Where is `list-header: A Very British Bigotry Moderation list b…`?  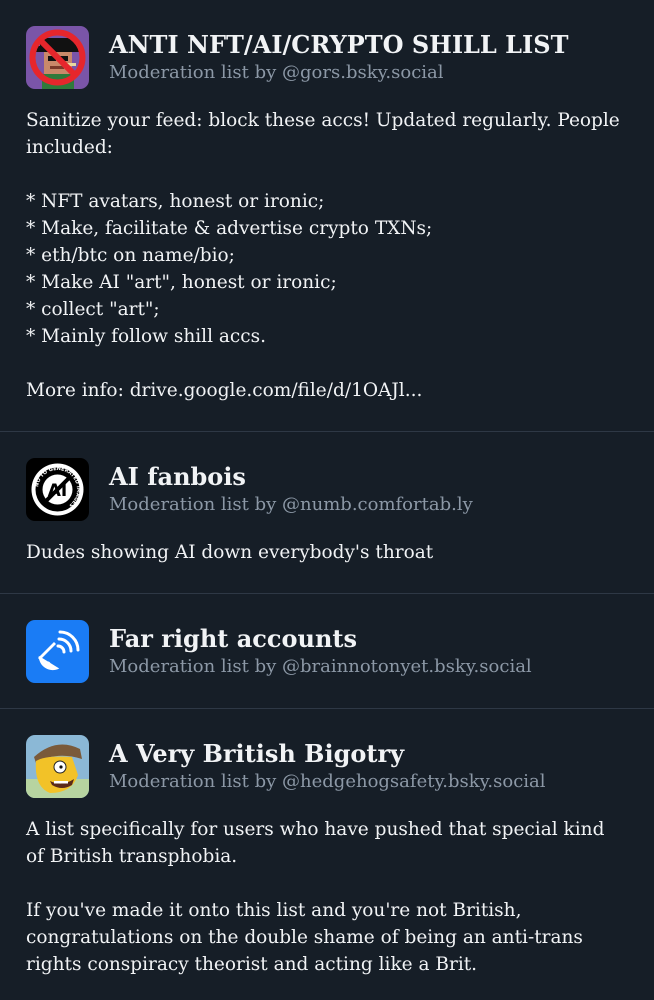 list-header: A Very British Bigotry Moderation list b… is located at coordinates (327, 766).